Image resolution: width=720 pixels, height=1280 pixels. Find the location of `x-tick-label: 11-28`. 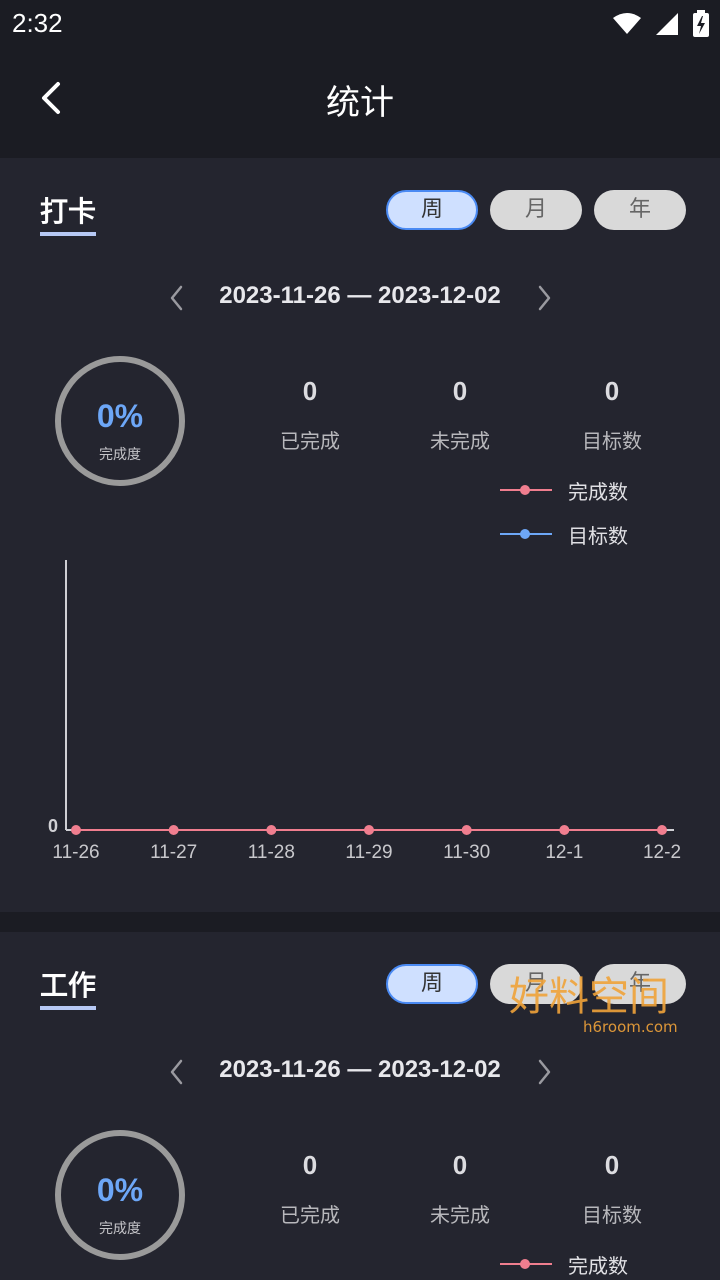

x-tick-label: 11-28 is located at coordinates (271, 852).